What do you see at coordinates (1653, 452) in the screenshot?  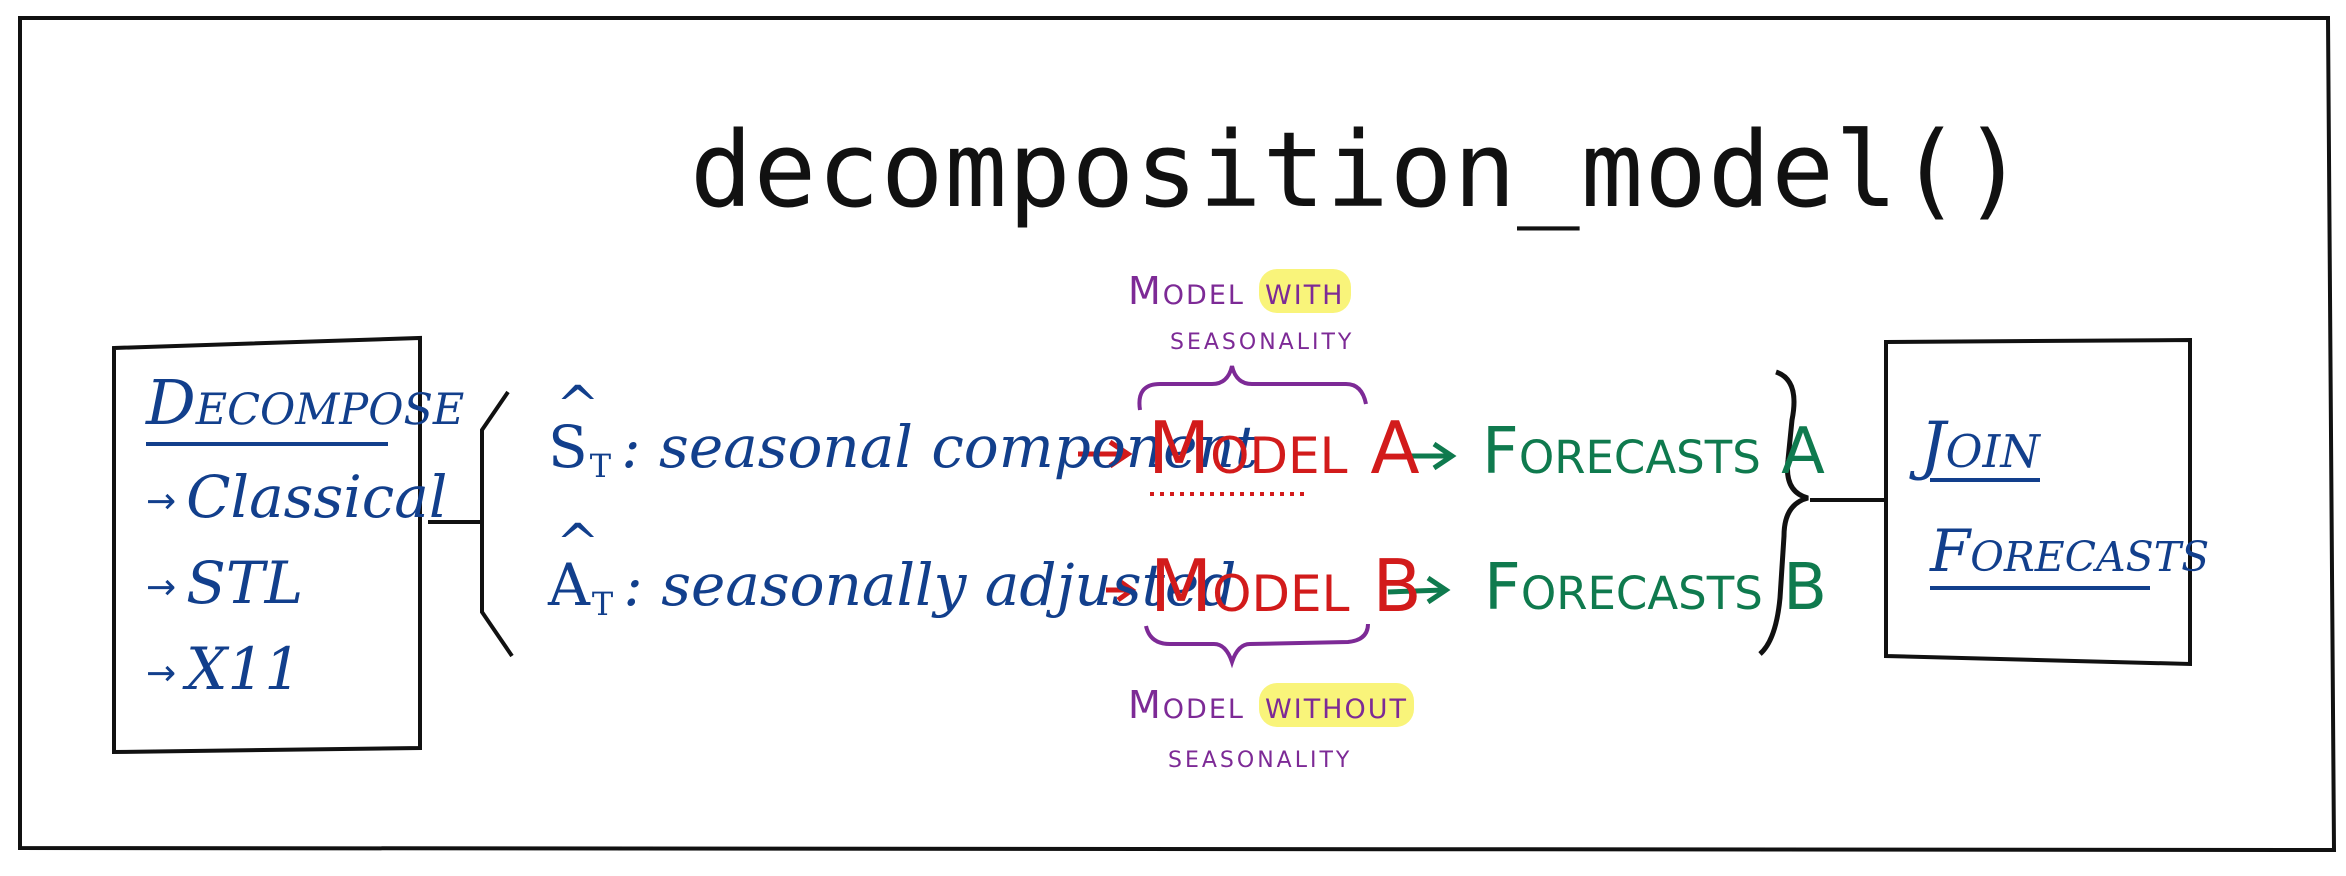 I see `forecasts-a: Forecasts A` at bounding box center [1653, 452].